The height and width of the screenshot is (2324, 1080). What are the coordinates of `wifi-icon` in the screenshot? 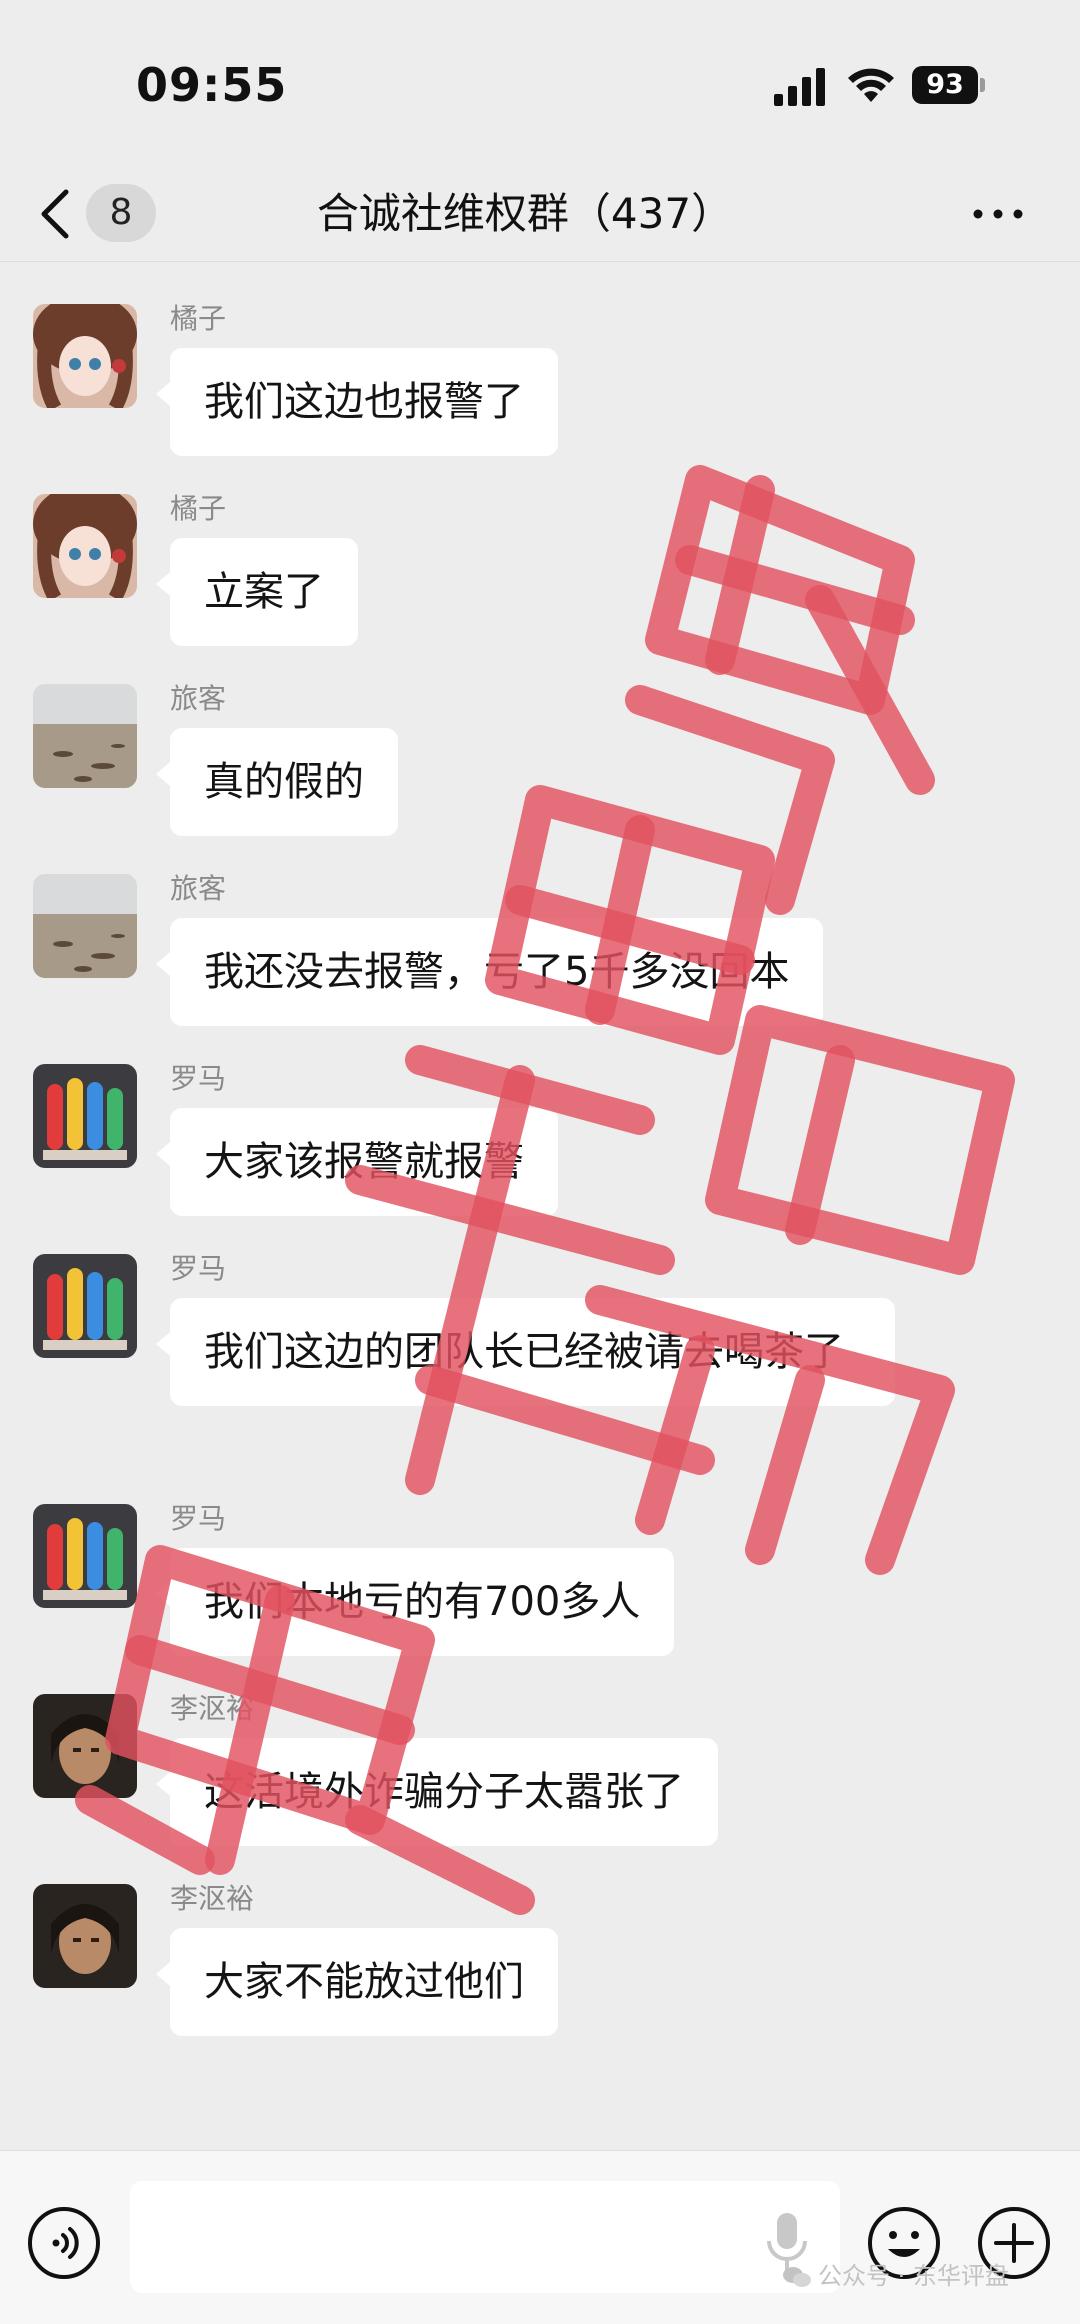 It's located at (871, 85).